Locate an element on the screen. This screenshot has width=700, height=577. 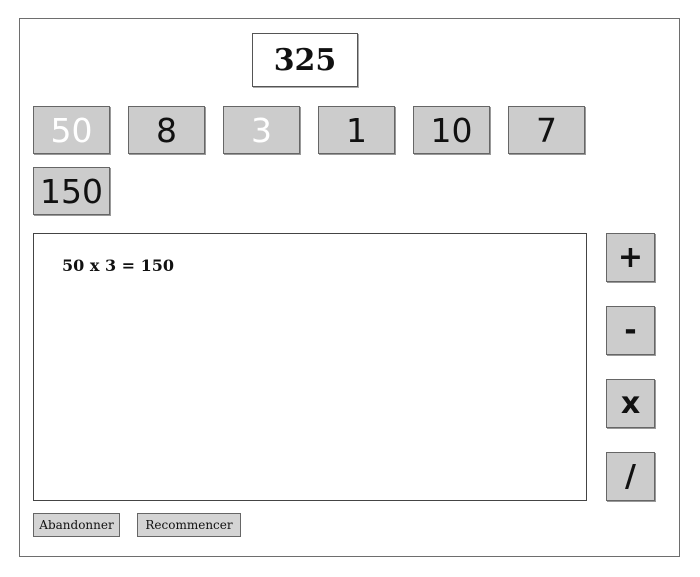
subtract-button: - is located at coordinates (630, 330).